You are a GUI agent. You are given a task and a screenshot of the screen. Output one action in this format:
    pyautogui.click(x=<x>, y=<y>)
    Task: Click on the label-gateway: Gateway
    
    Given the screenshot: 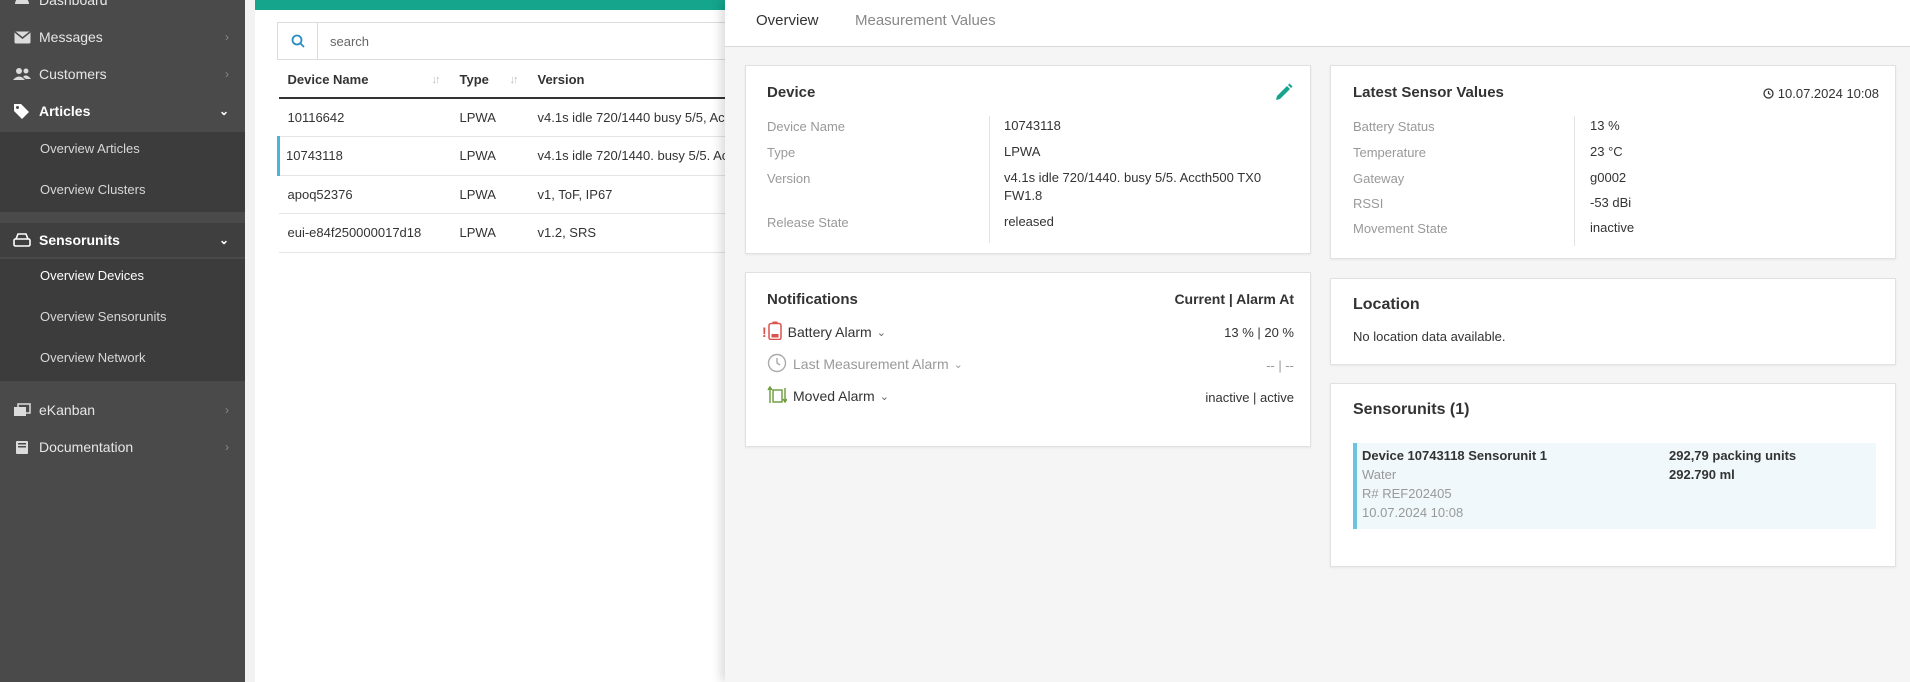 What is the action you would take?
    pyautogui.click(x=1379, y=178)
    